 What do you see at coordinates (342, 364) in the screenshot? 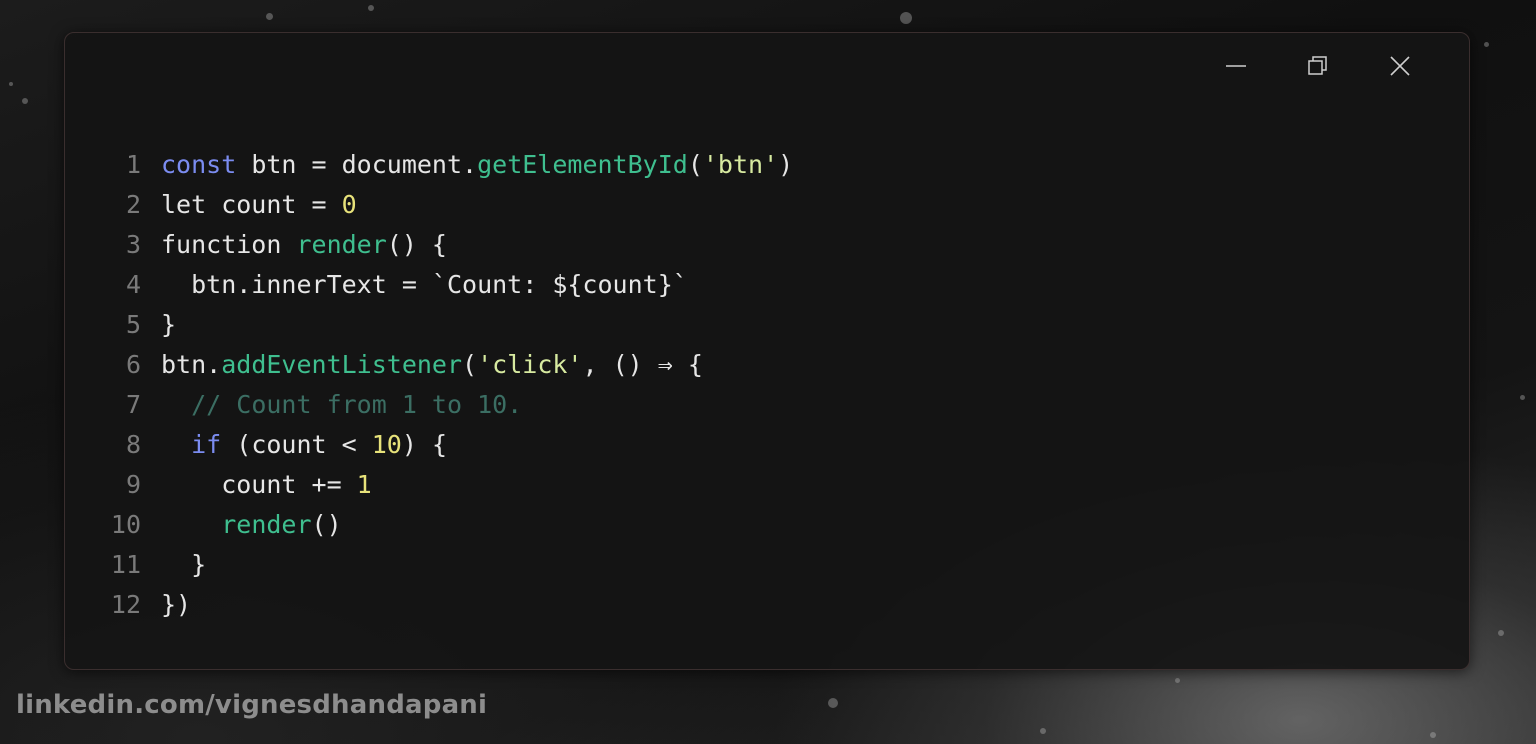
I see `code-function: addEventListener` at bounding box center [342, 364].